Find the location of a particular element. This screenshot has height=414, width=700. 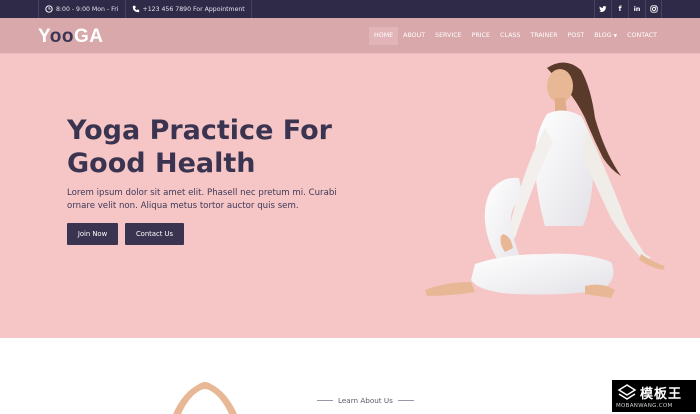

nav-home: HOME is located at coordinates (384, 36).